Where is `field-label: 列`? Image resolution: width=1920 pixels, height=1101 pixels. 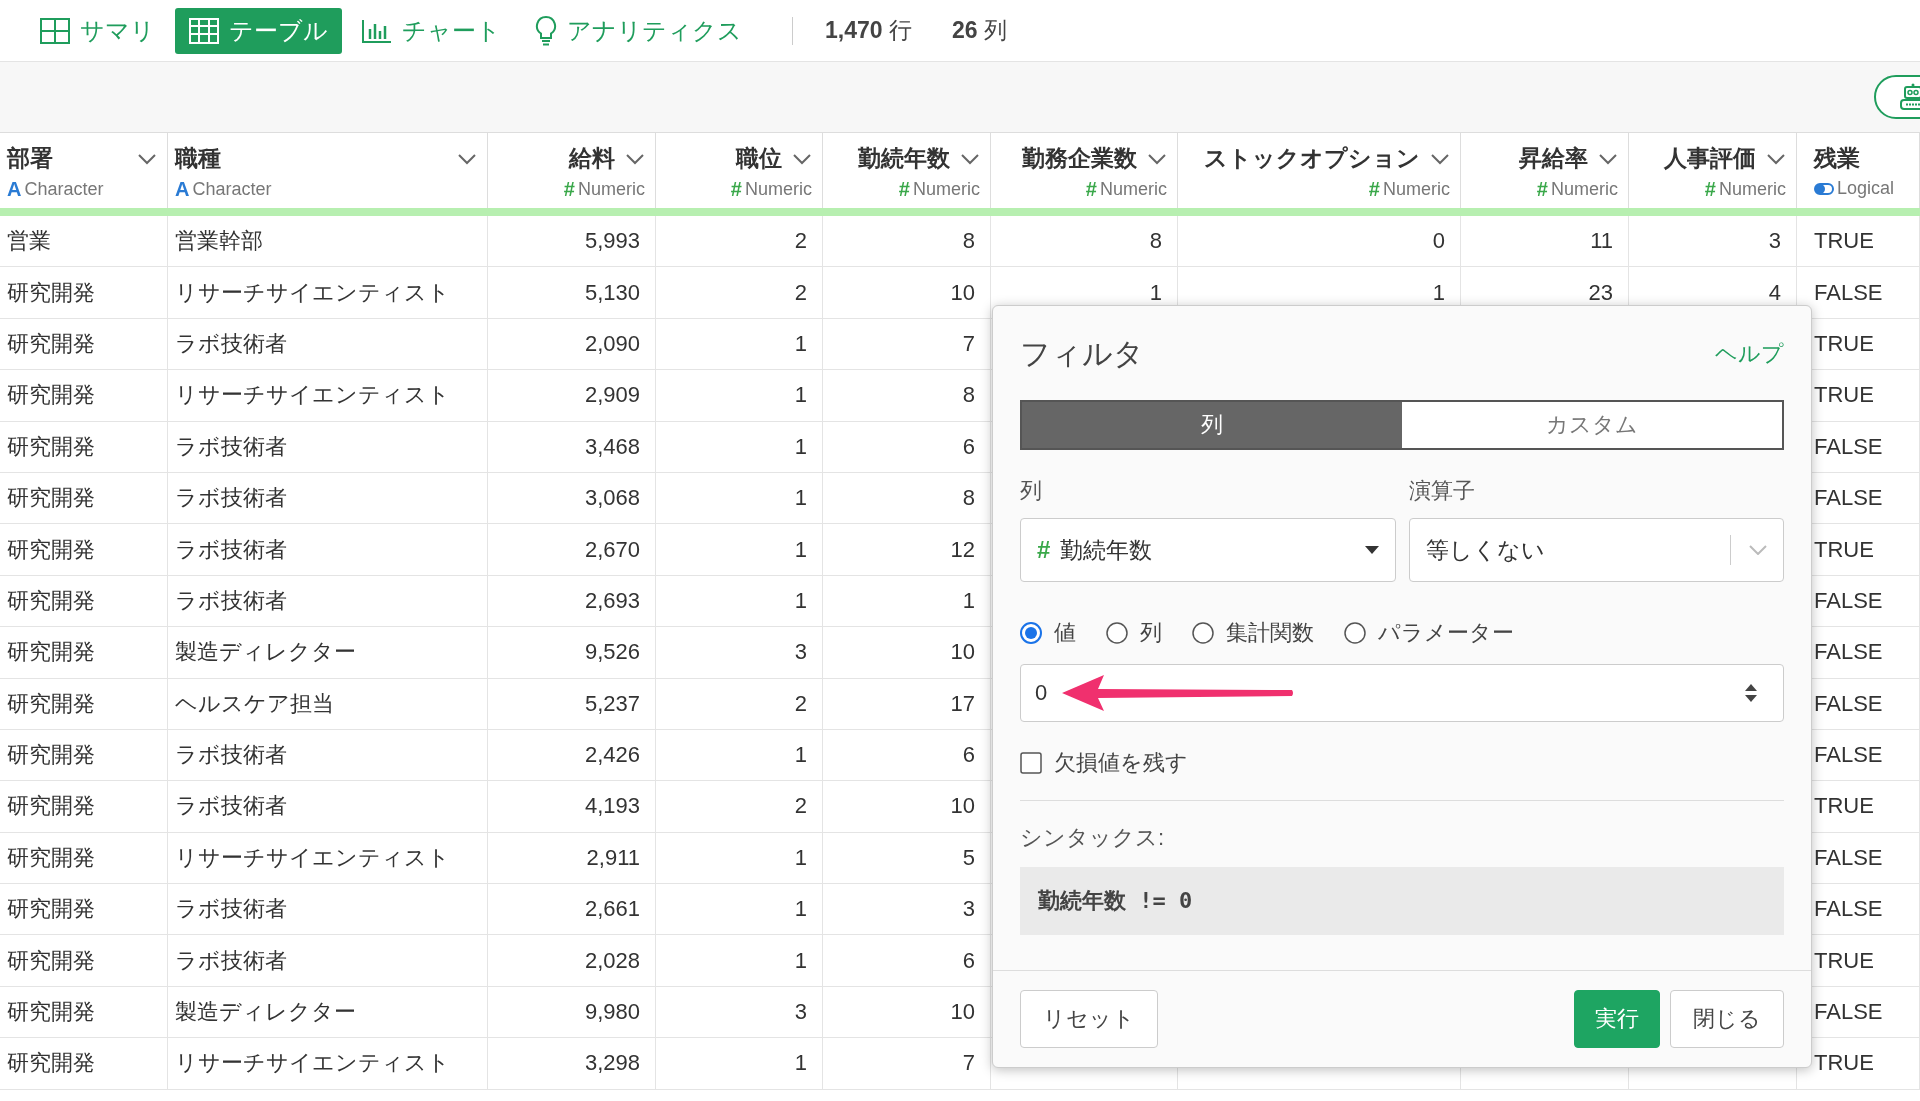 field-label: 列 is located at coordinates (1031, 491).